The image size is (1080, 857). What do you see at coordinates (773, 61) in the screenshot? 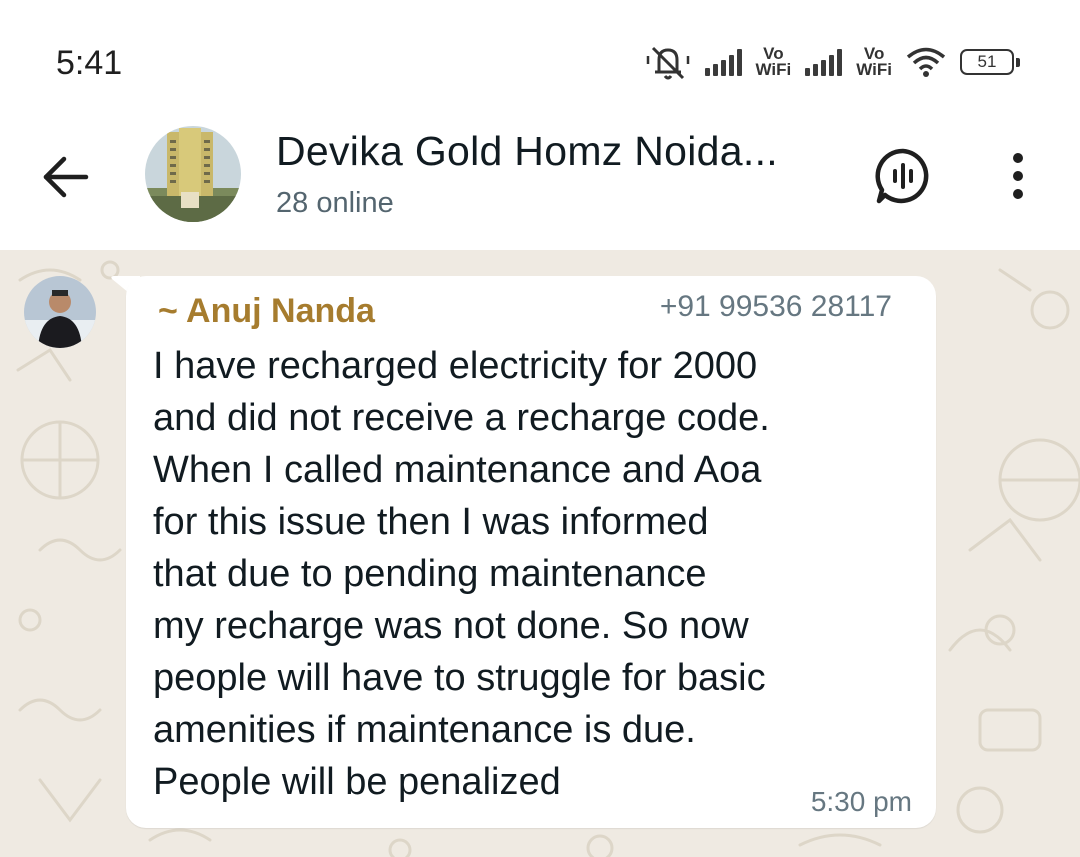
I see `vowifi-sim1-label: Vo WiFi` at bounding box center [773, 61].